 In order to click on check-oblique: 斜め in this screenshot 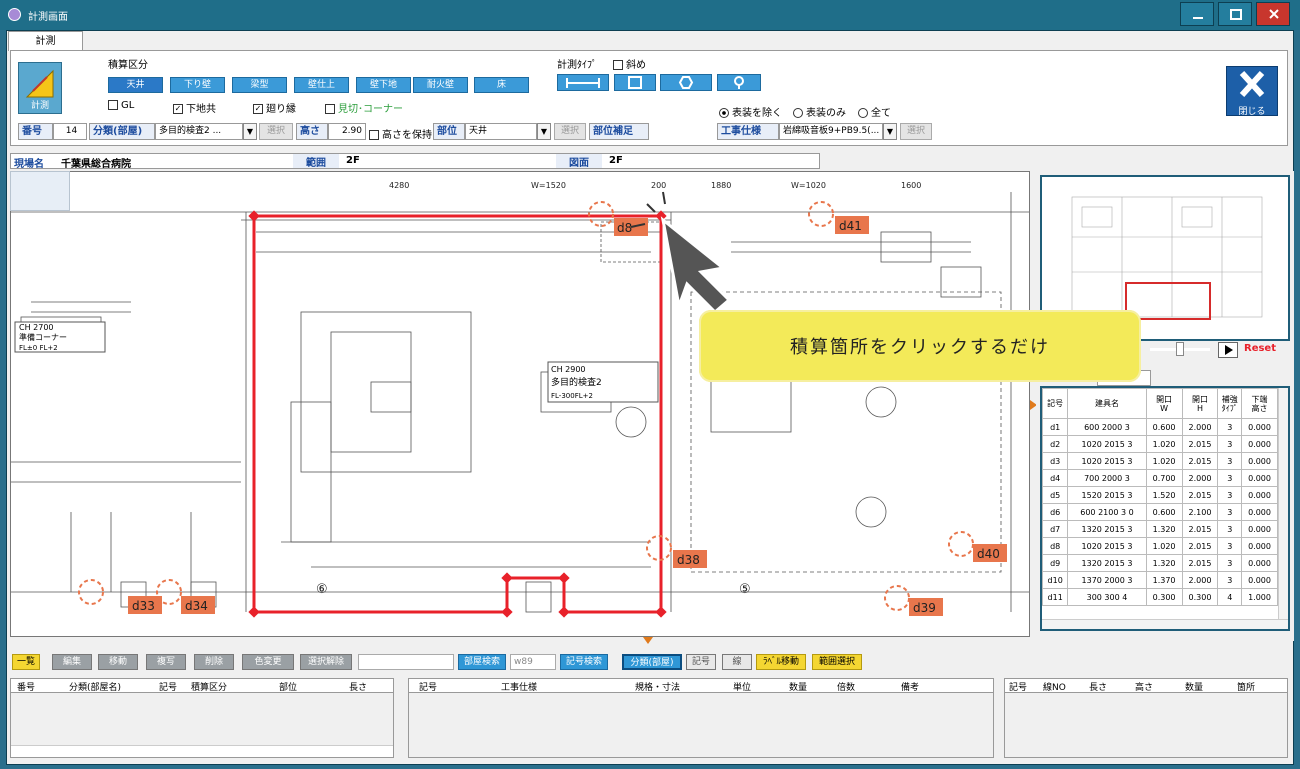, I will do `click(629, 63)`.